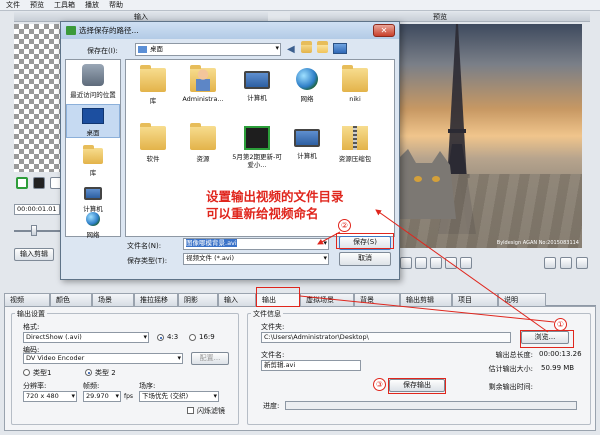 Image resolution: width=600 pixels, height=435 pixels. What do you see at coordinates (153, 159) in the screenshot?
I see `file-name: 软件` at bounding box center [153, 159].